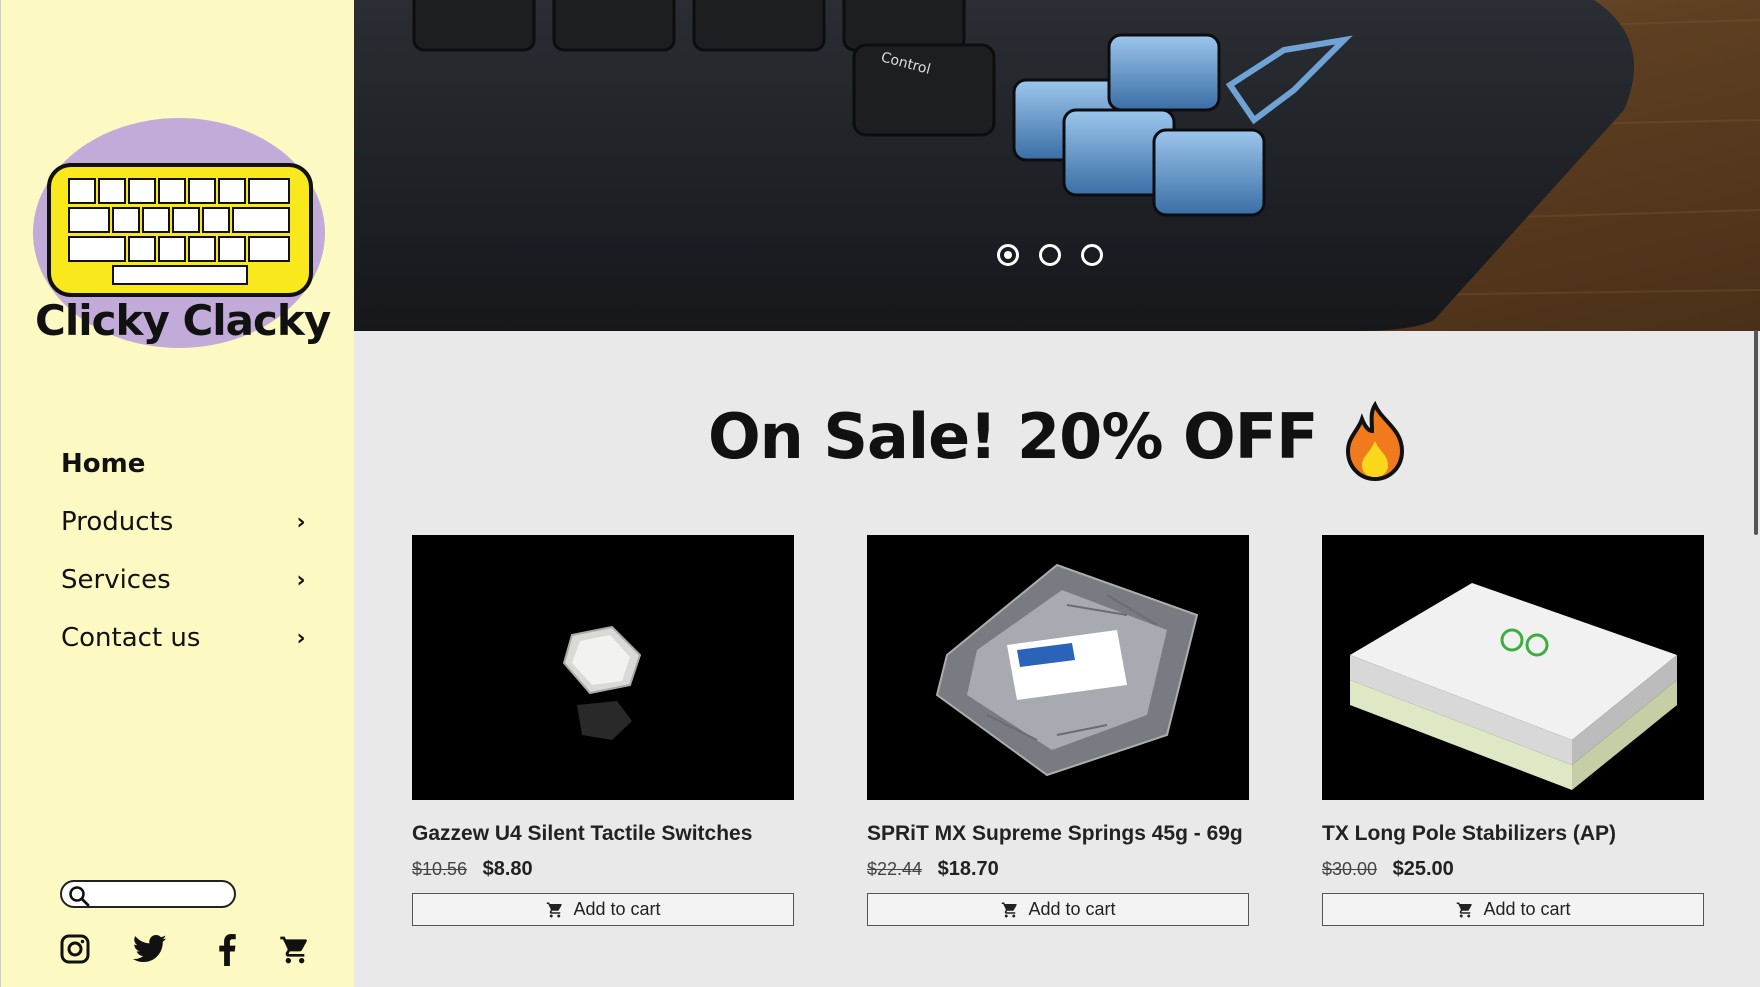 This screenshot has height=987, width=1760. I want to click on original-price: $30.00, so click(1350, 869).